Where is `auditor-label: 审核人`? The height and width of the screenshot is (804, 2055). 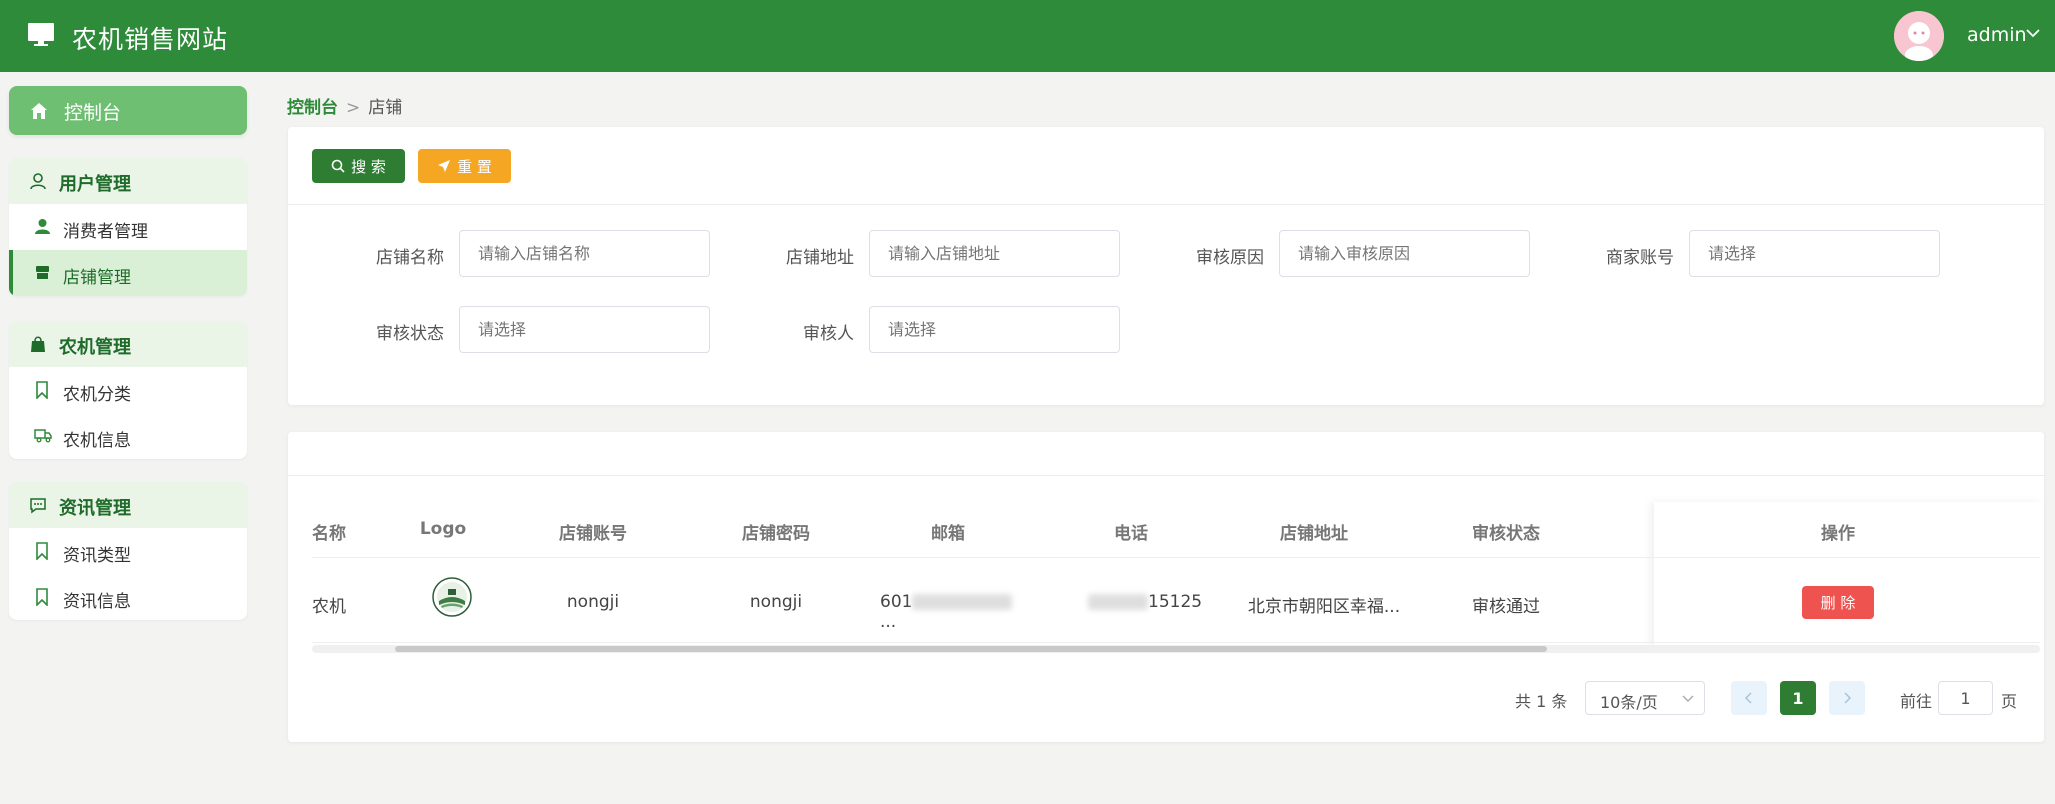
auditor-label: 审核人 is located at coordinates (828, 334).